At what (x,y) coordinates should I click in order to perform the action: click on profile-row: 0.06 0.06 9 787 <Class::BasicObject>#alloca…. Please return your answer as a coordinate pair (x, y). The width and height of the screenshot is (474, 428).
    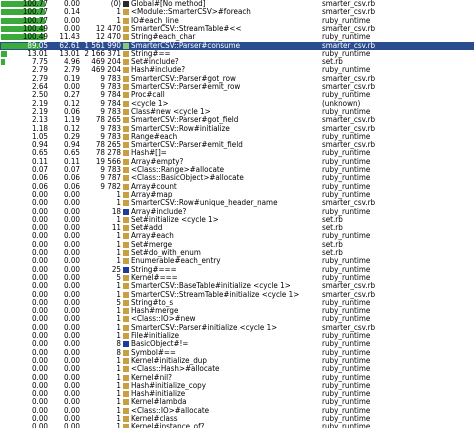
    Looking at the image, I should click on (237, 178).